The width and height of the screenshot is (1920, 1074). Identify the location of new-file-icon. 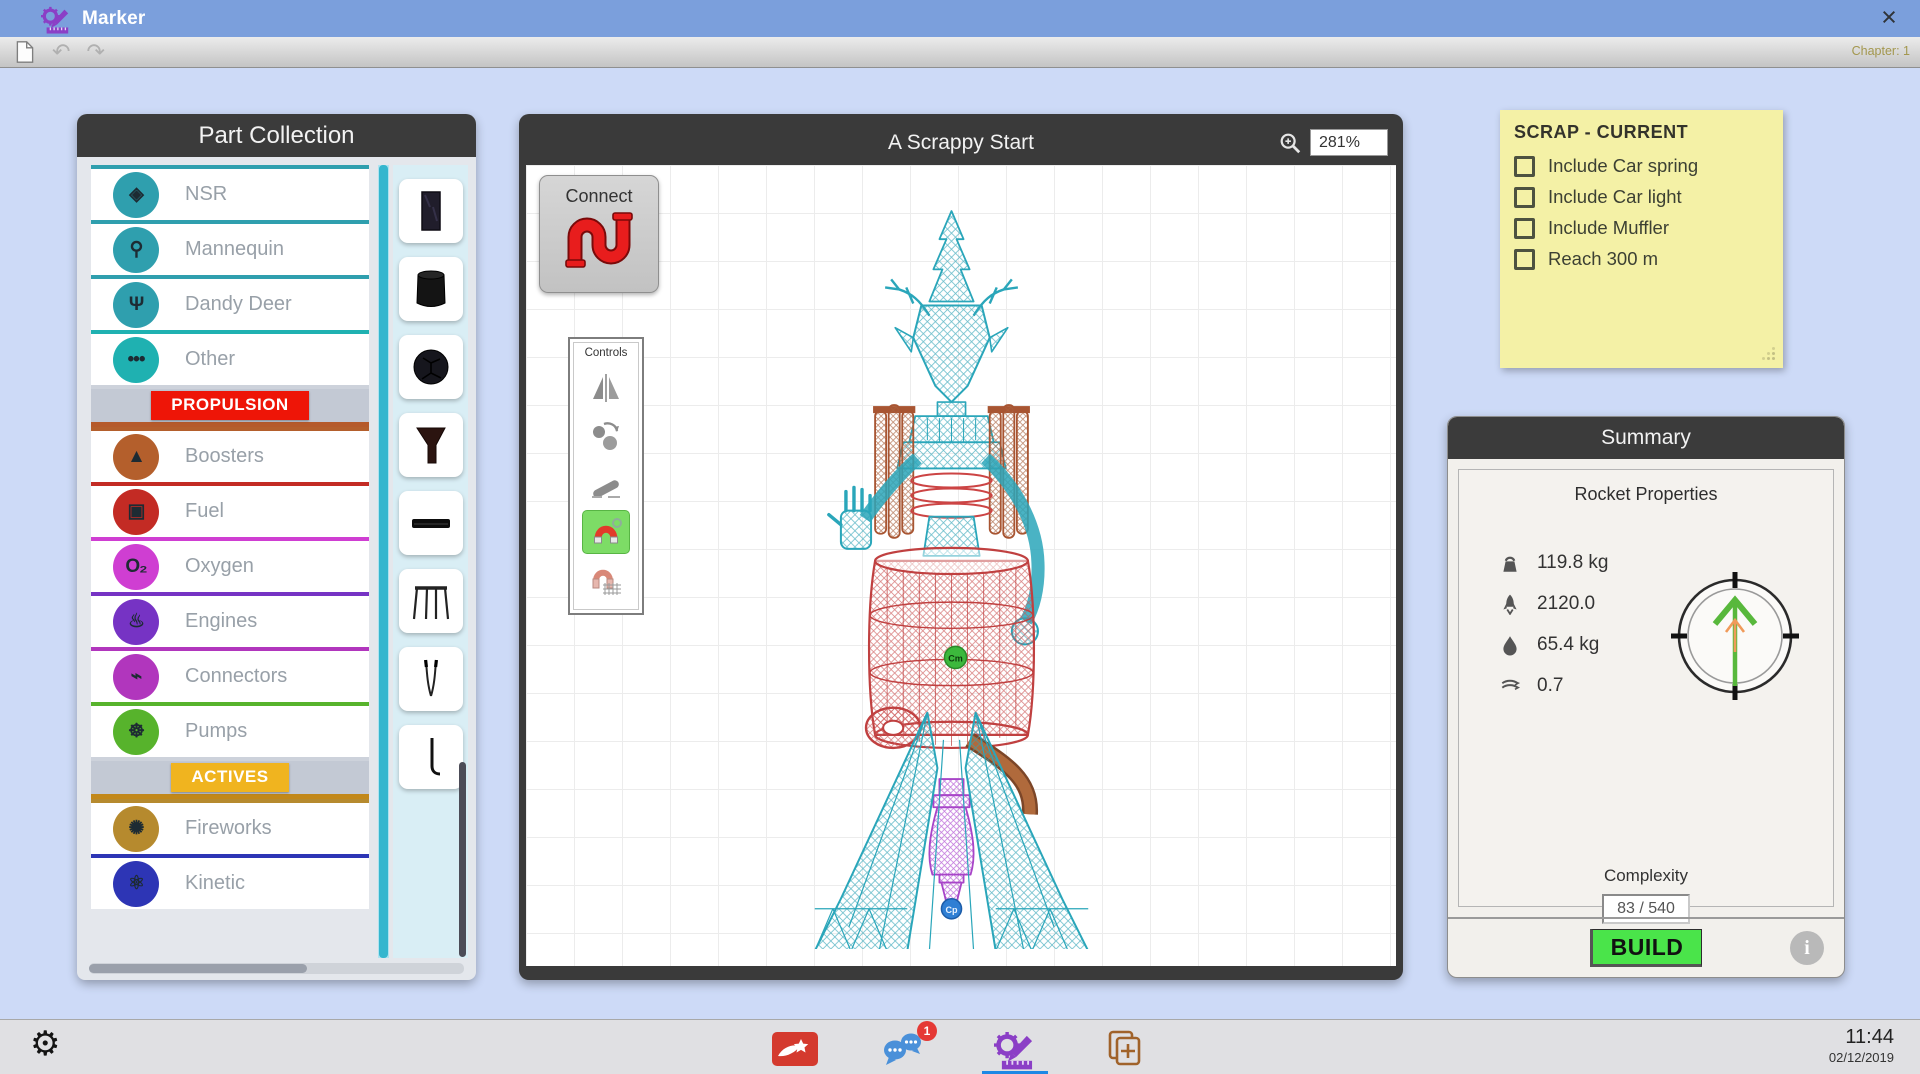
(25, 52).